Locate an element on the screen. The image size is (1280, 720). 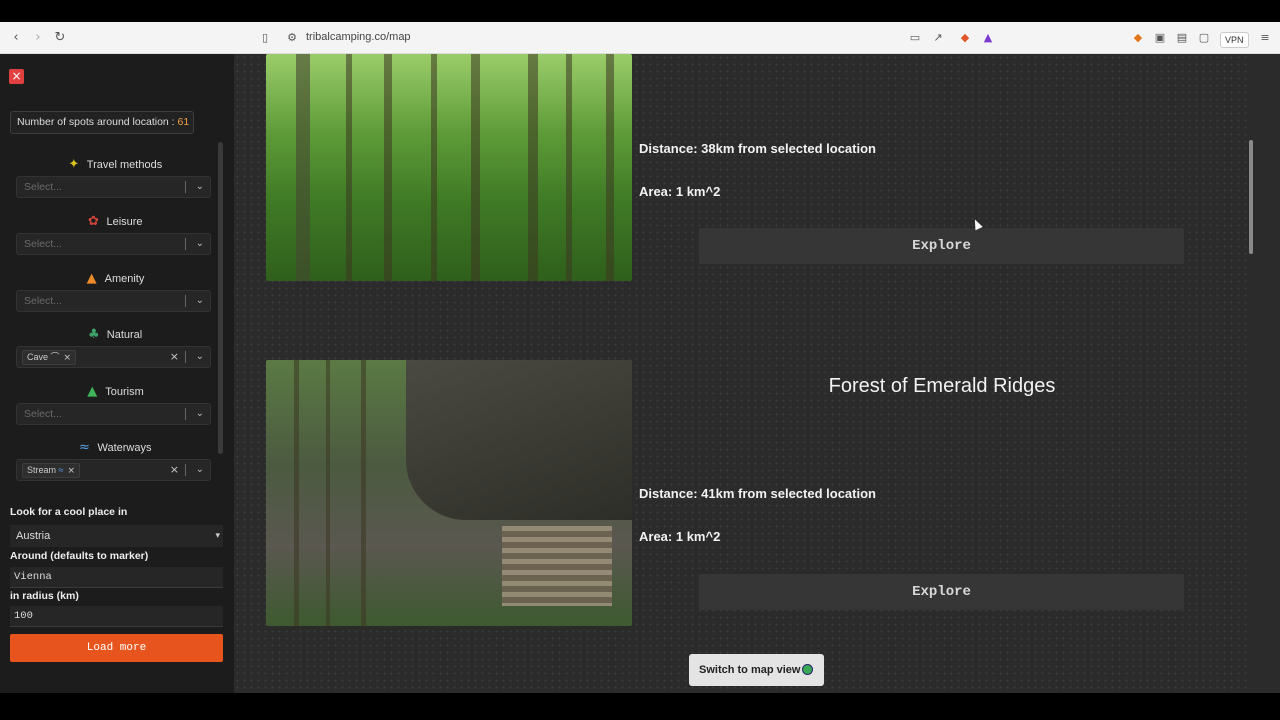
switch-label: Switch to map view is located at coordinates (750, 670).